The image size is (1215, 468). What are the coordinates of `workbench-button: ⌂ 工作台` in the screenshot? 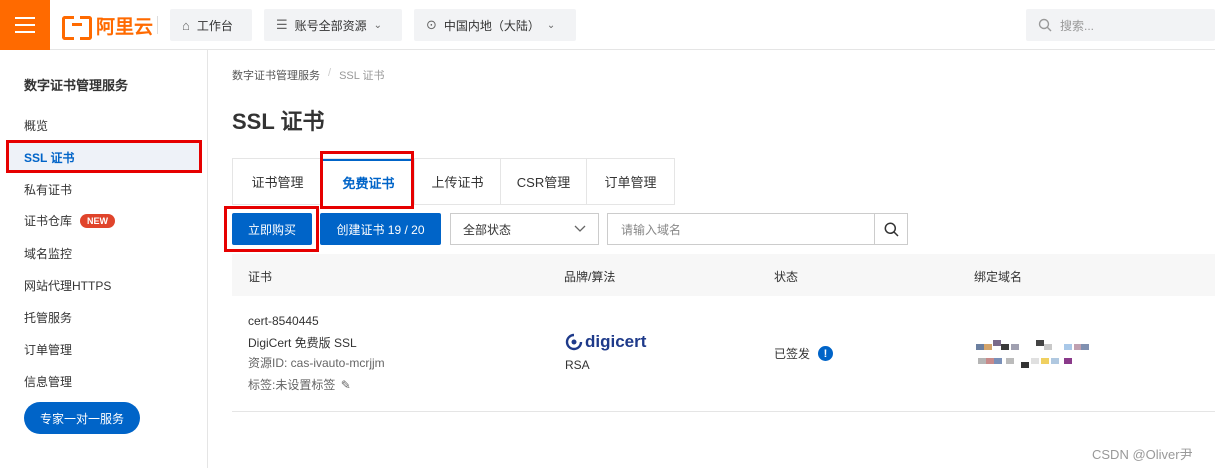 It's located at (211, 25).